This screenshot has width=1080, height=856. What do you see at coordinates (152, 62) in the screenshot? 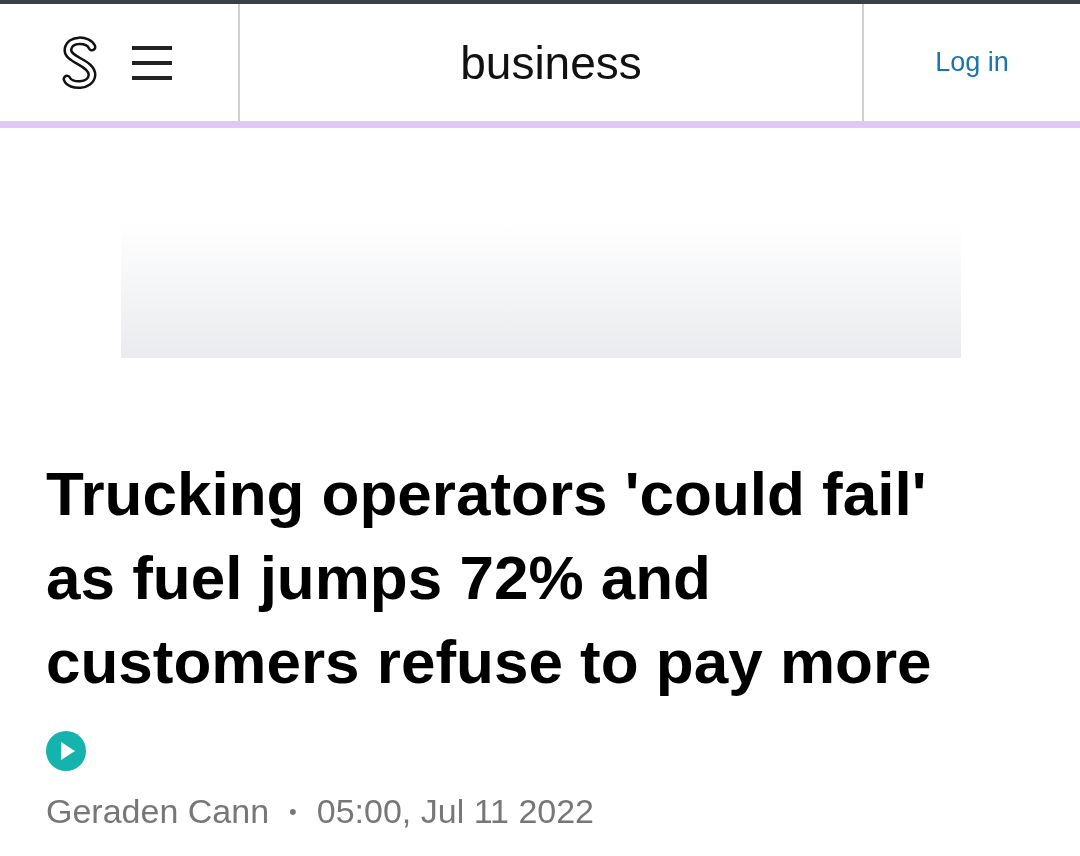
I see `menu-icon` at bounding box center [152, 62].